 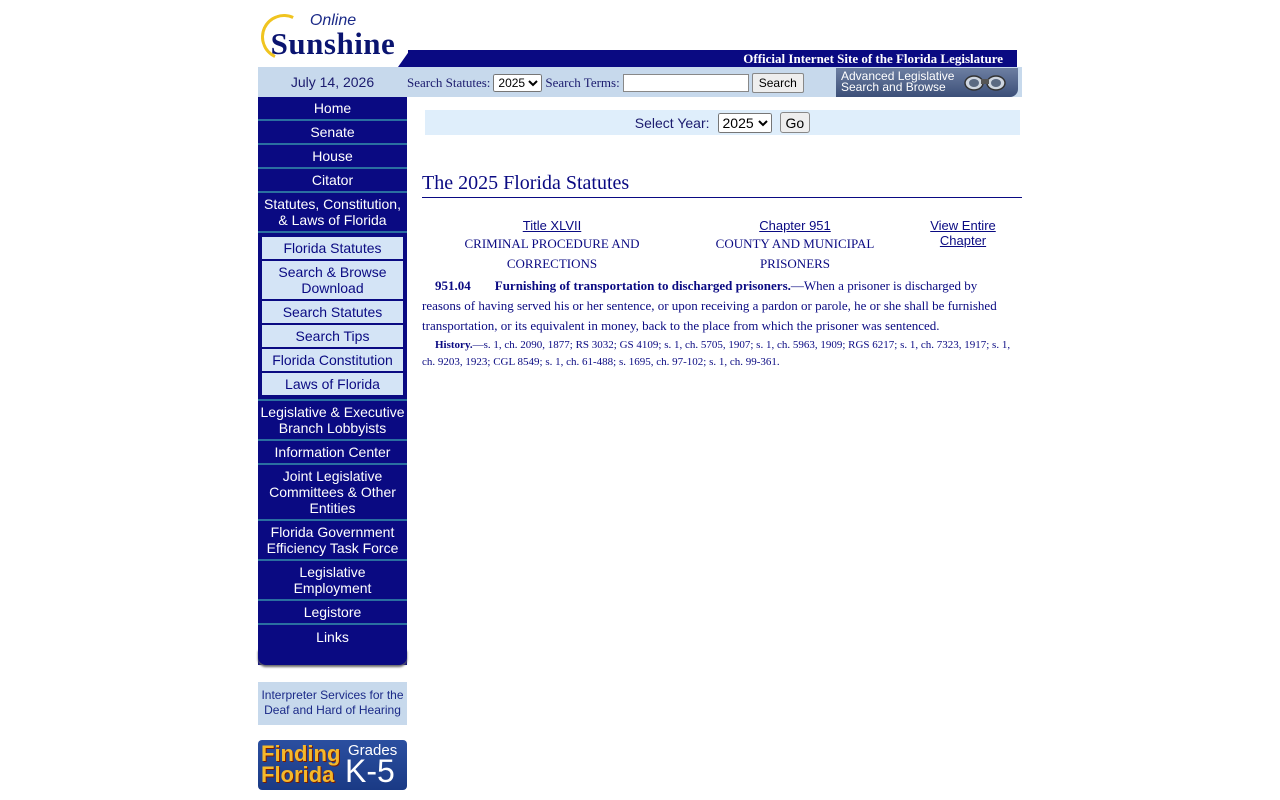 I want to click on section-number: 951.04, so click(x=453, y=285).